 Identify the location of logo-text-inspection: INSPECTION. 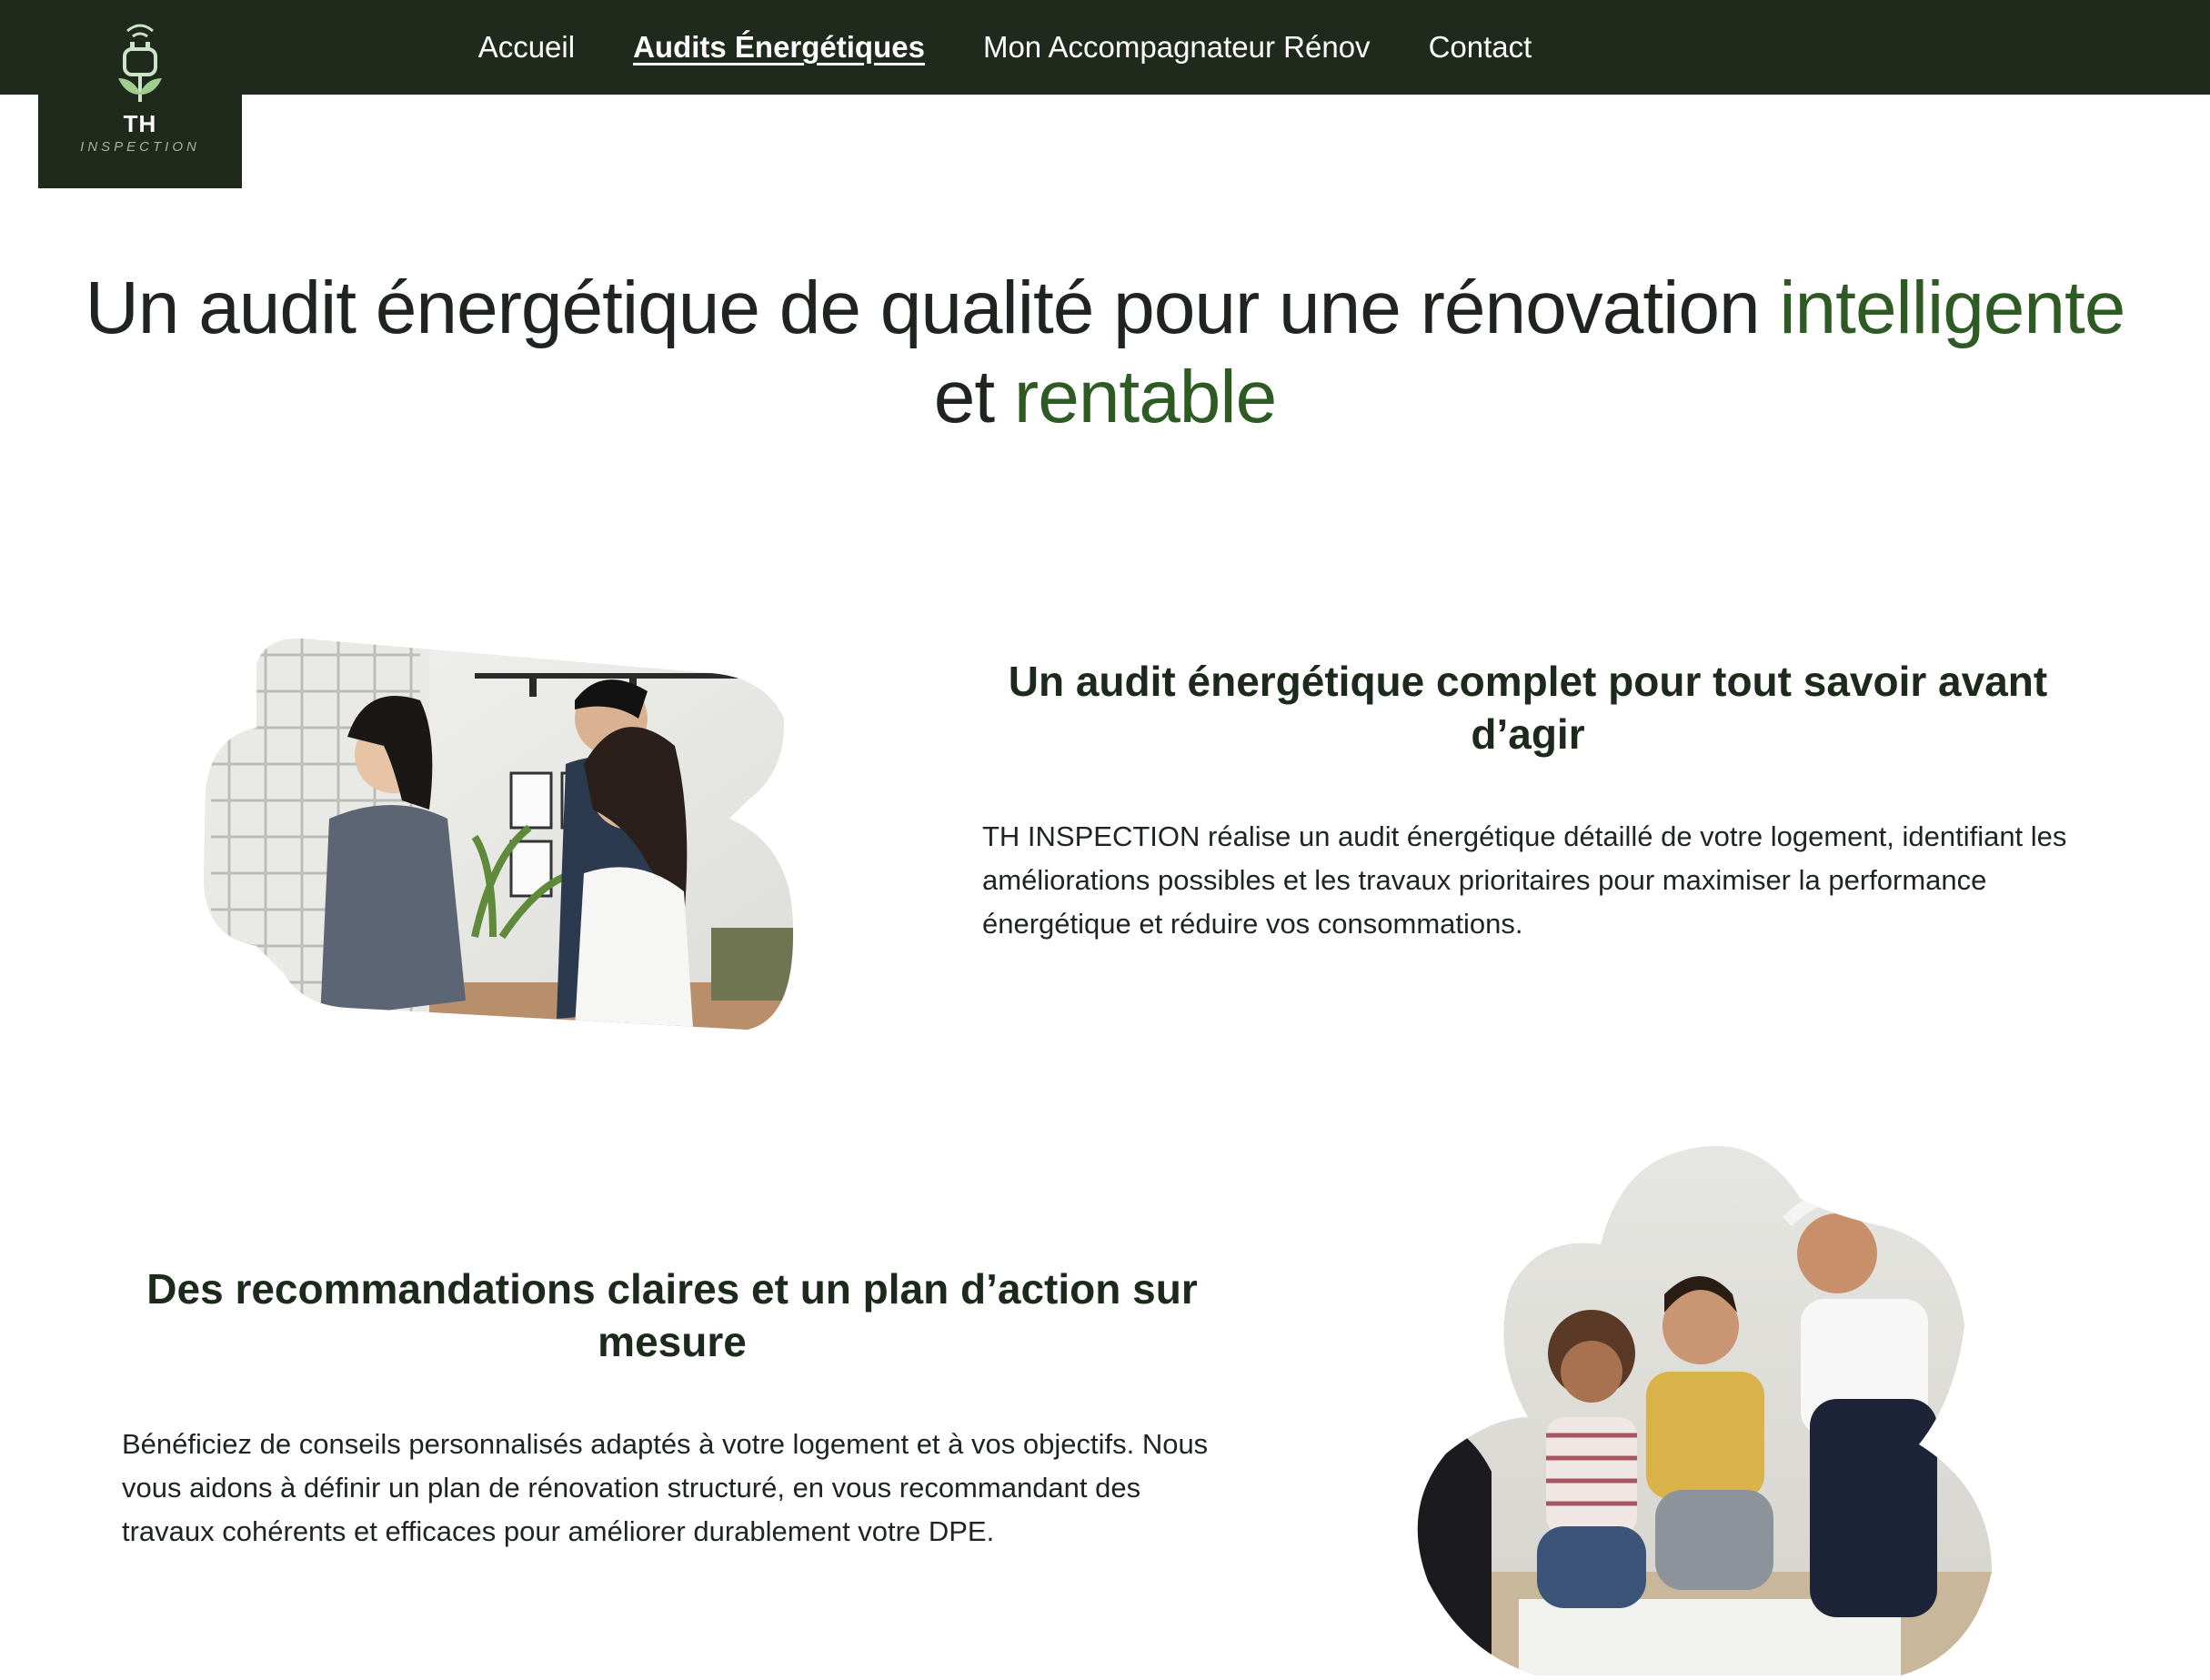
(140, 147).